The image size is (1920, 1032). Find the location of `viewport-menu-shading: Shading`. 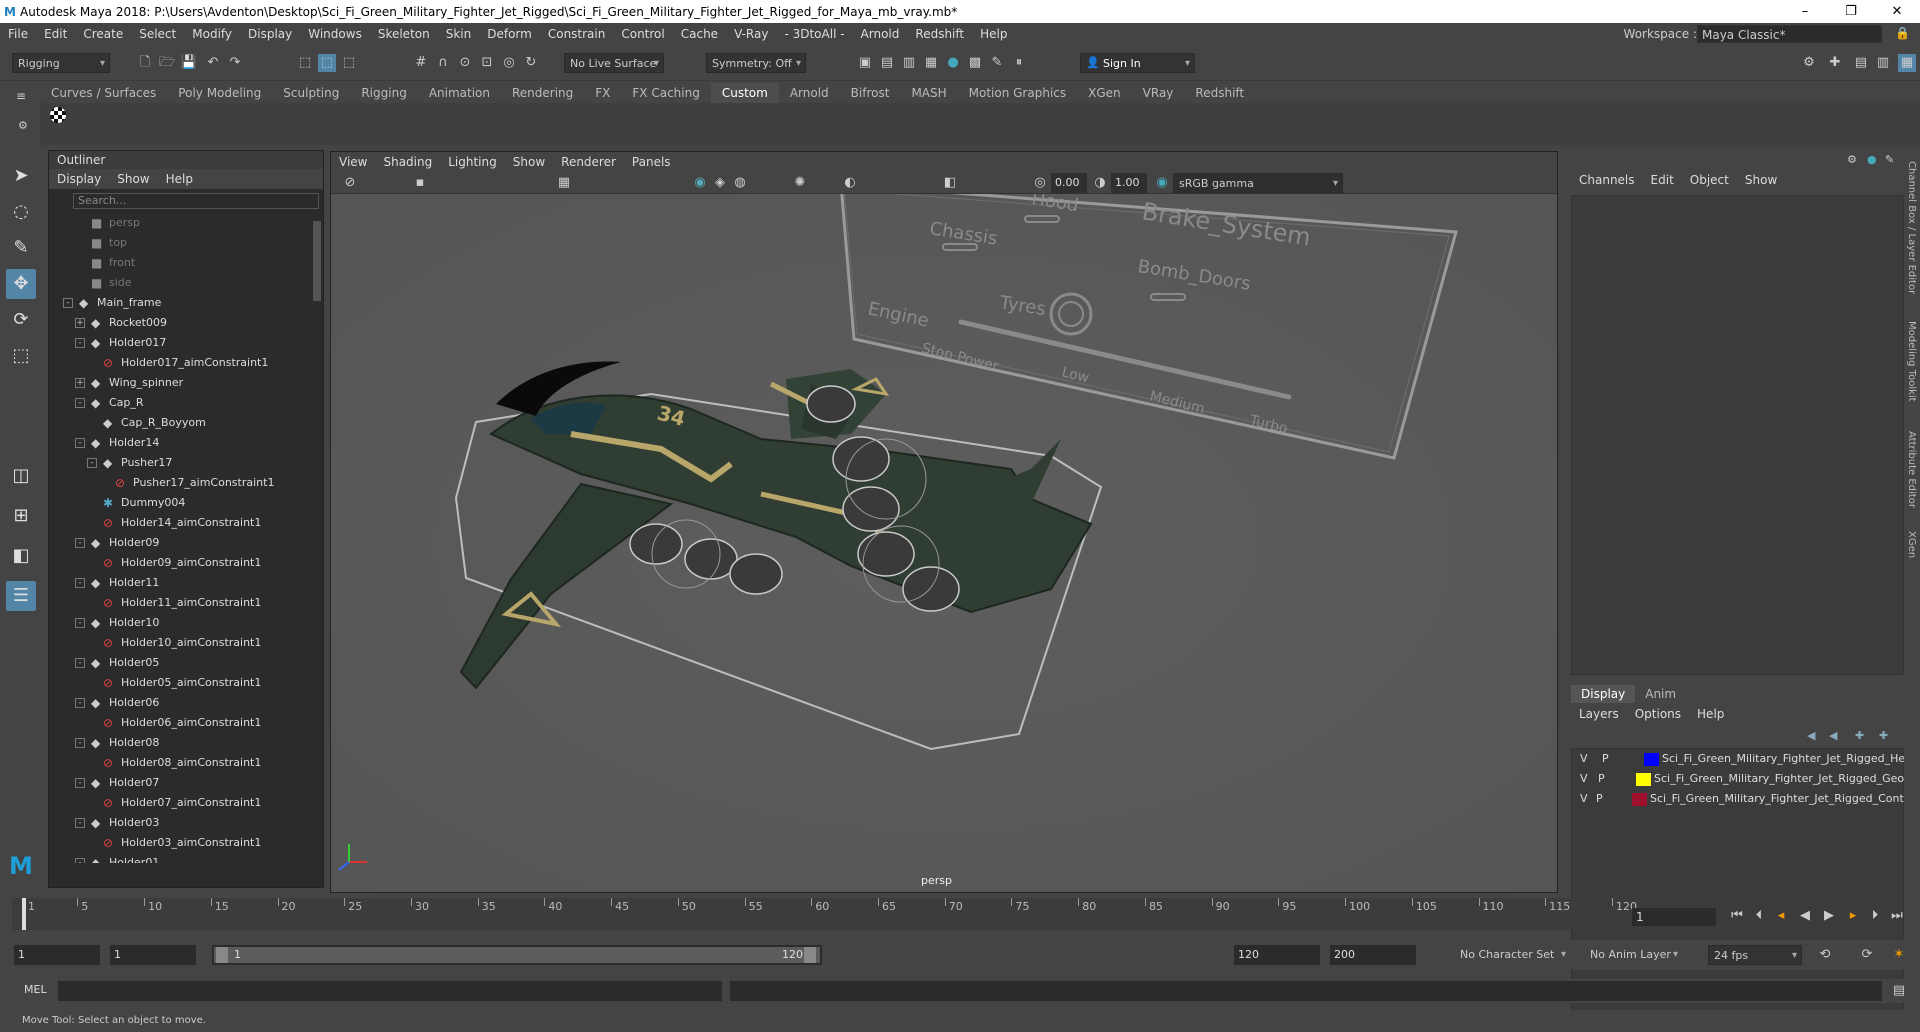

viewport-menu-shading: Shading is located at coordinates (407, 162).